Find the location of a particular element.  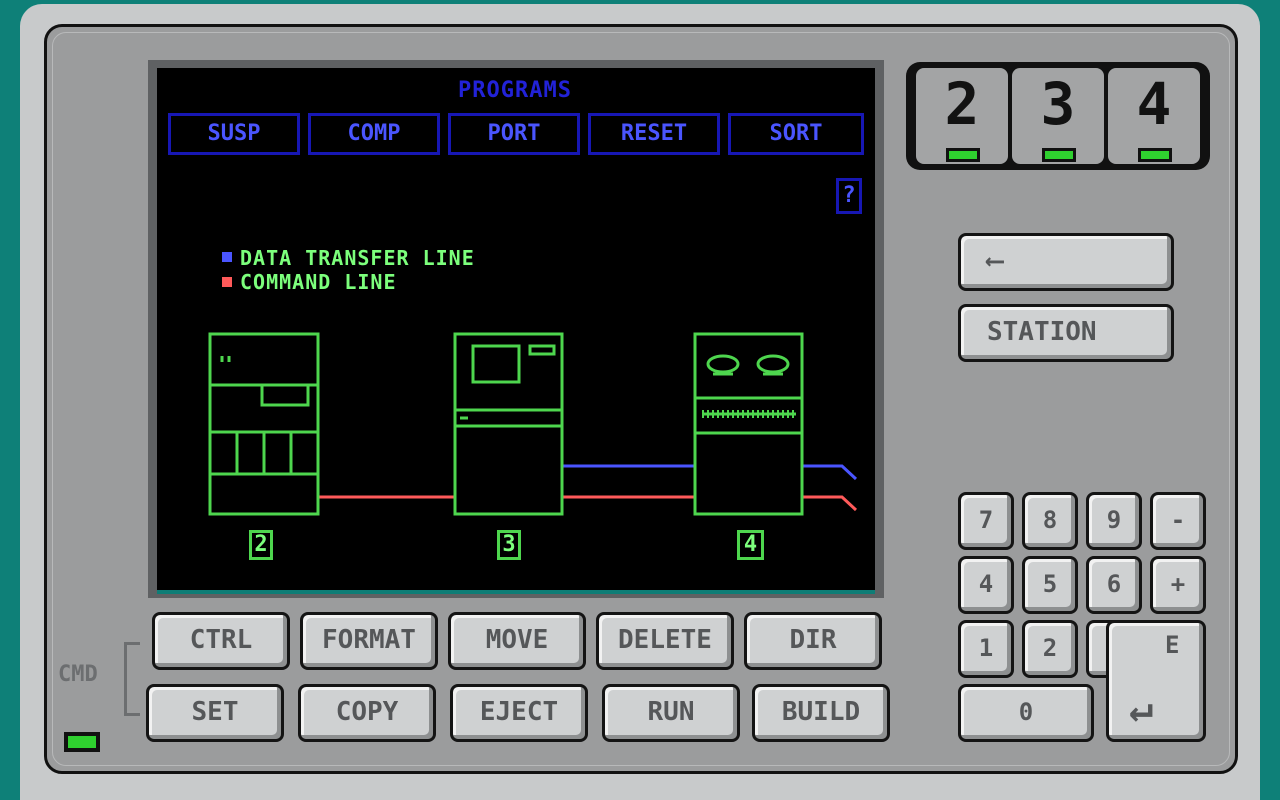

station-4-number: 4 is located at coordinates (1154, 104).